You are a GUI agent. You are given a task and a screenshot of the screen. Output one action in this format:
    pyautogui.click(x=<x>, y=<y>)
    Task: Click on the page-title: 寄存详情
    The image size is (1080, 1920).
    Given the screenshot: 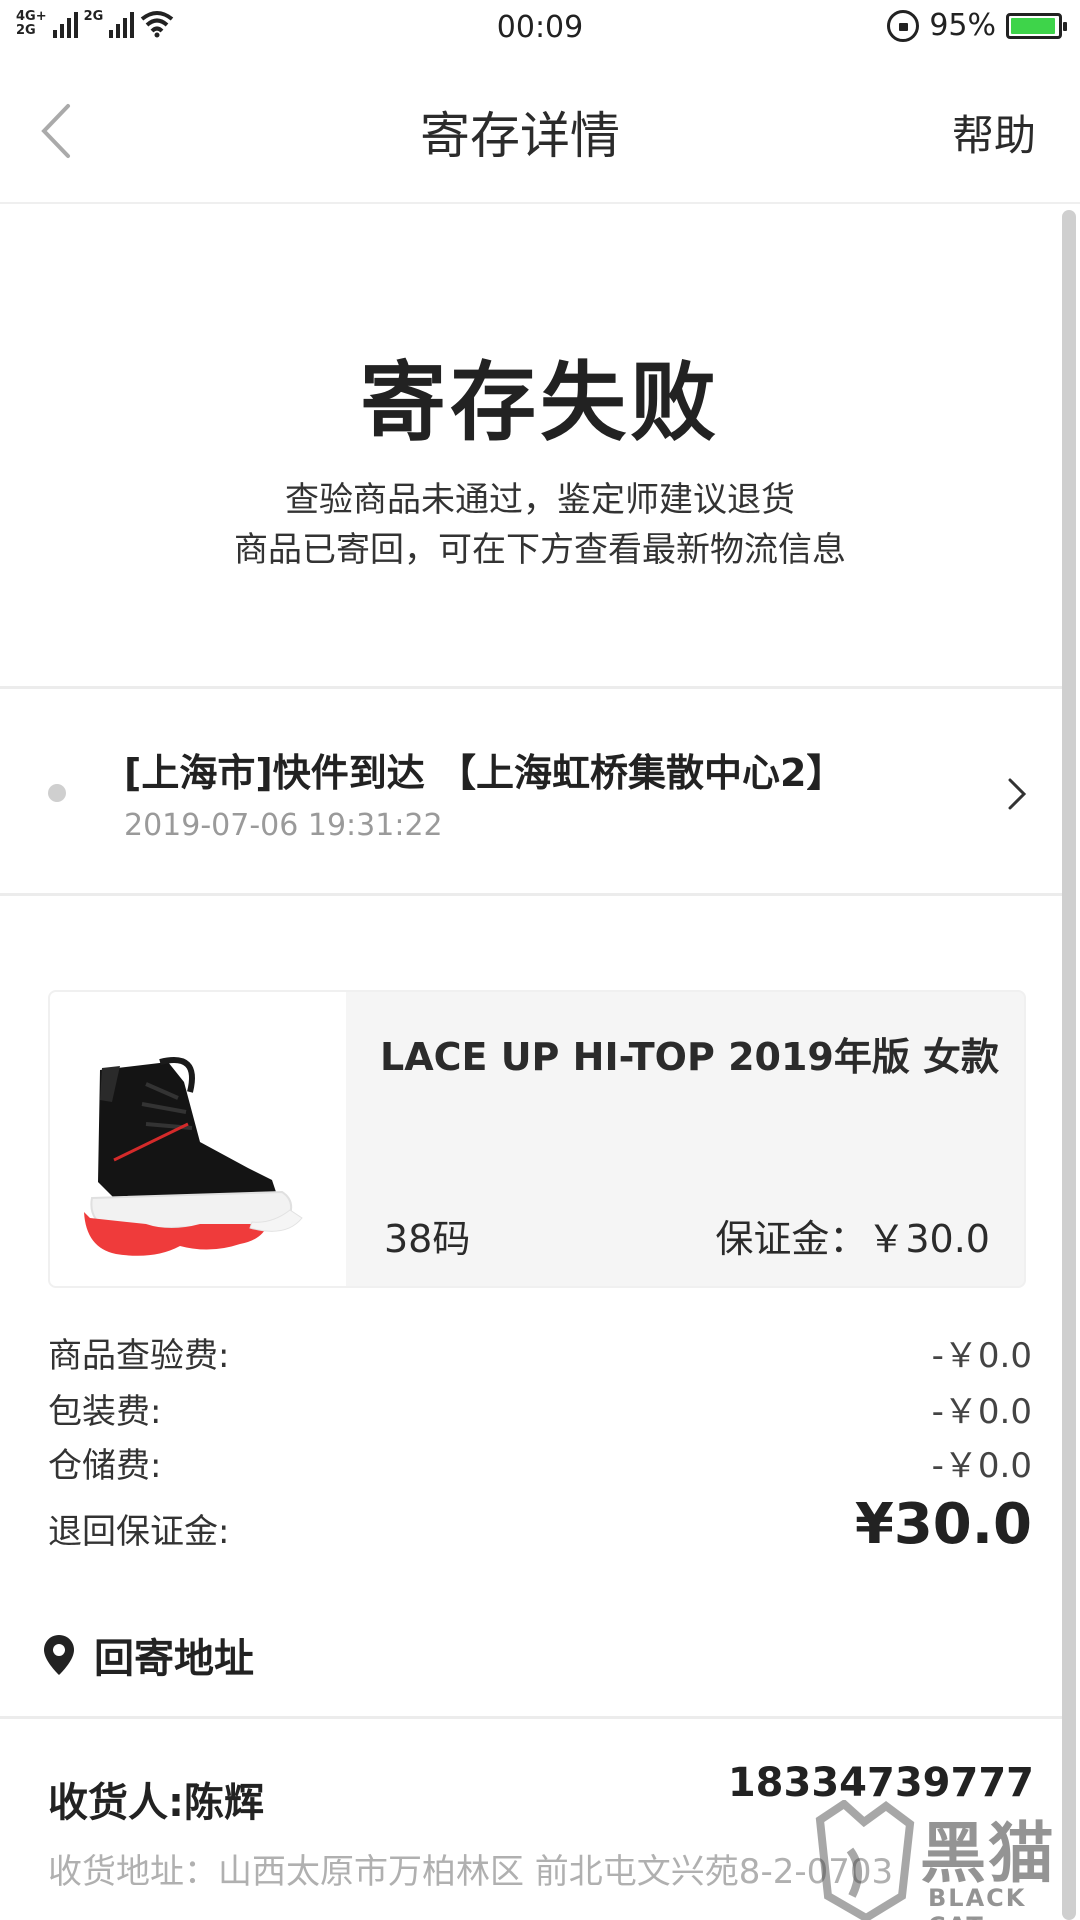 What is the action you would take?
    pyautogui.click(x=520, y=136)
    